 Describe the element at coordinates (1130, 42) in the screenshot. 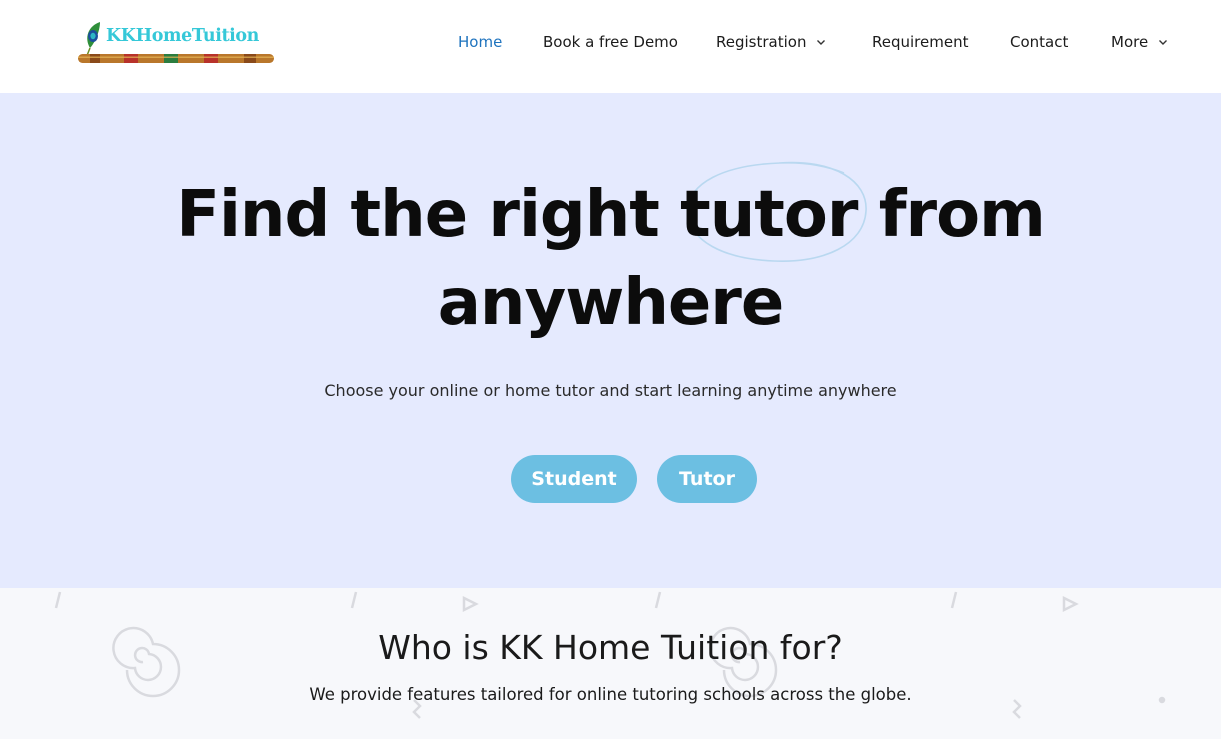

I see `nav-item-label: More` at that location.